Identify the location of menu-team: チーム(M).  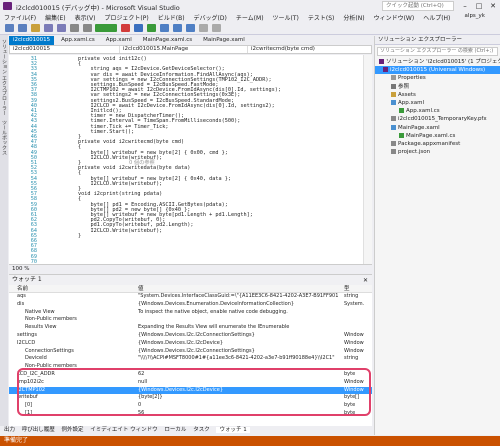
(250, 17).